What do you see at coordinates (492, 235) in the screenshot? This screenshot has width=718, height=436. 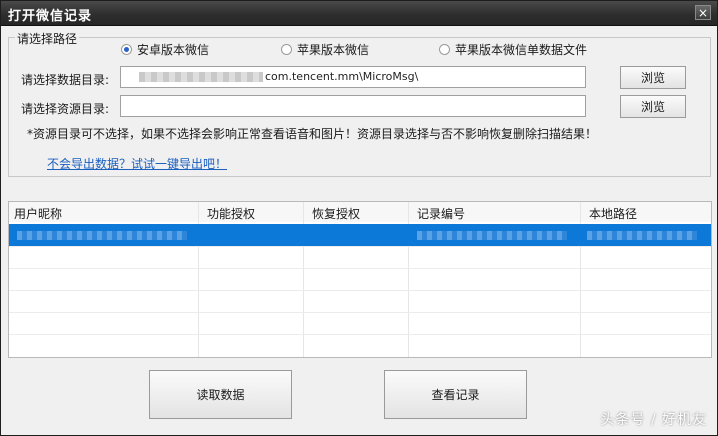 I see `redacted-record-id` at bounding box center [492, 235].